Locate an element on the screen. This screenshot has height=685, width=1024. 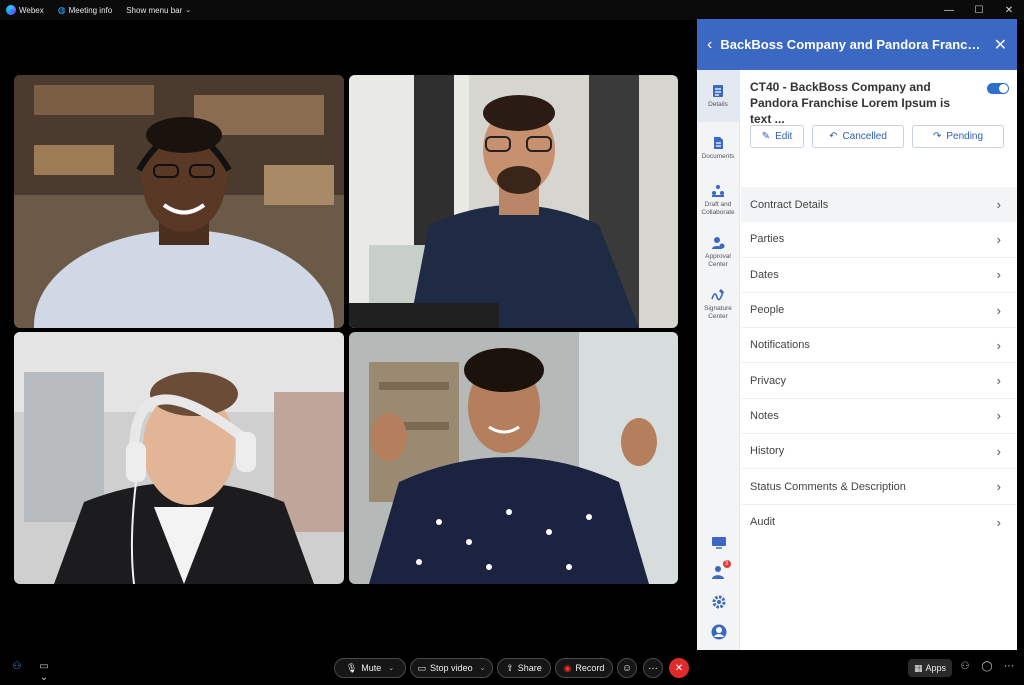
stop-video-button: ▭ Stop video ⌄ is located at coordinates (451, 668).